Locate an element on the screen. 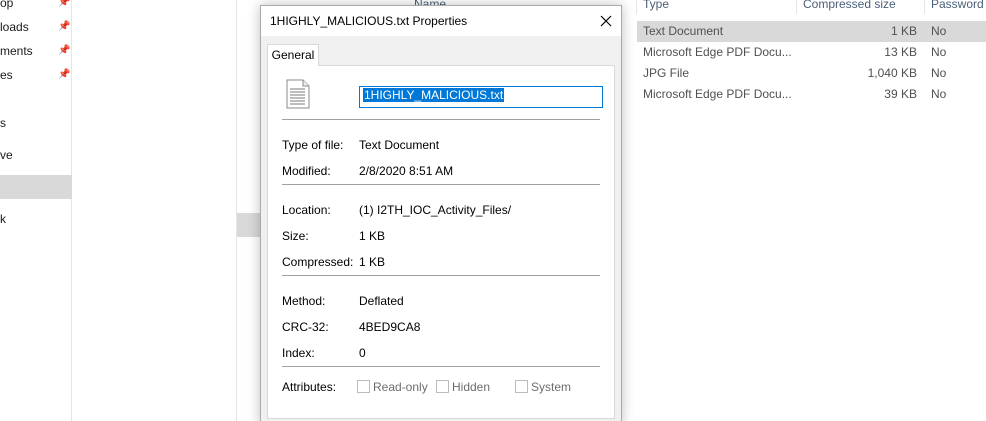 Image resolution: width=986 pixels, height=421 pixels. read-only-label: Read-only is located at coordinates (400, 387).